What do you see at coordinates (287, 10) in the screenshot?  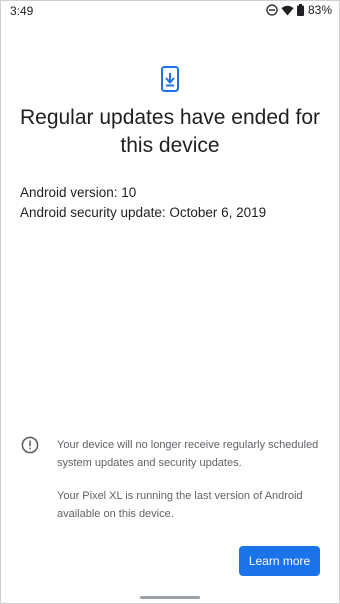 I see `wifi-icon` at bounding box center [287, 10].